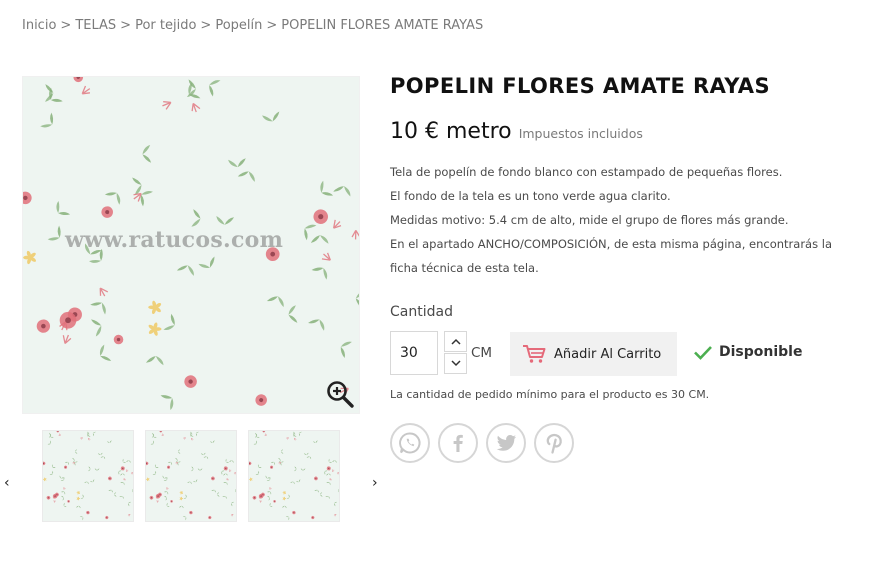  I want to click on share-pinterest-button, so click(554, 443).